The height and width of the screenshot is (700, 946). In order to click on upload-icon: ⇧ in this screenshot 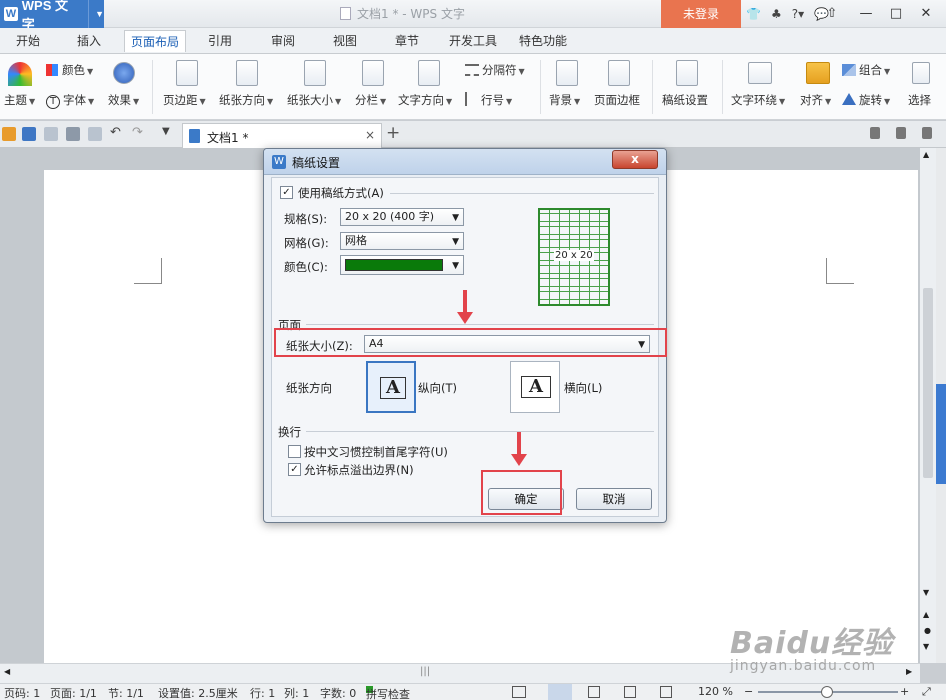, I will do `click(832, 14)`.